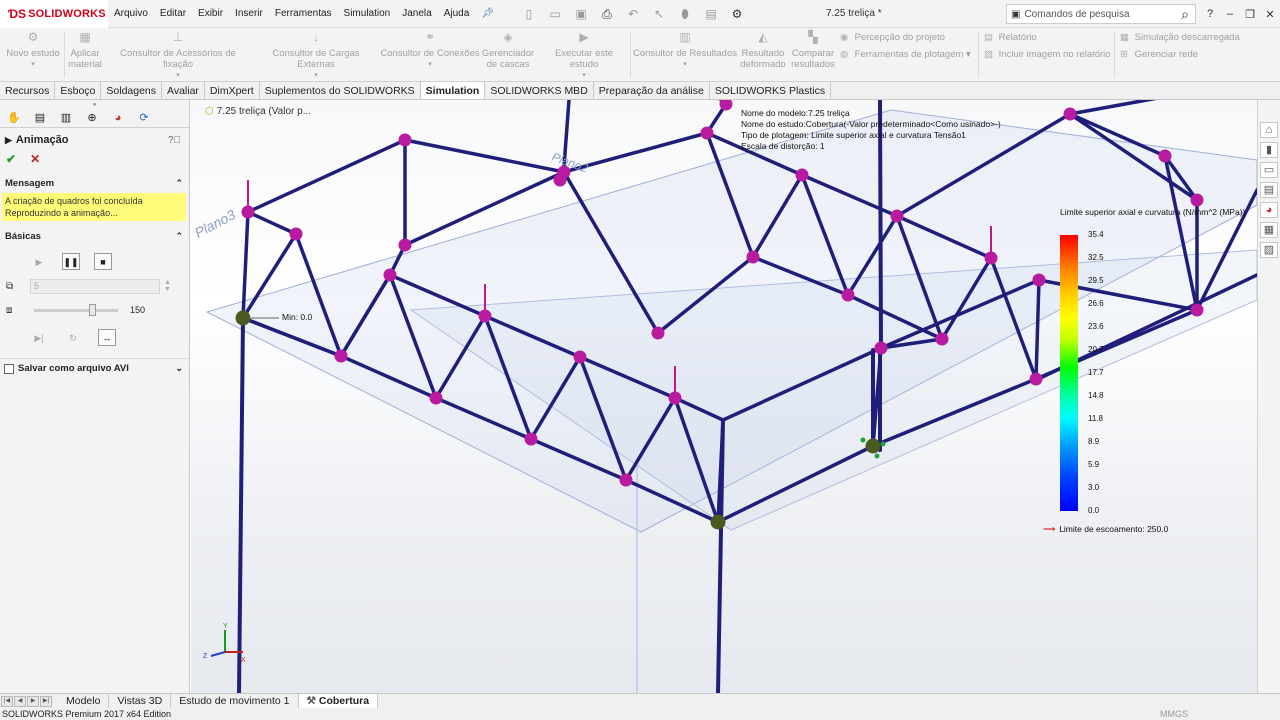  I want to click on chevron-down-icon: ⌄, so click(179, 368).